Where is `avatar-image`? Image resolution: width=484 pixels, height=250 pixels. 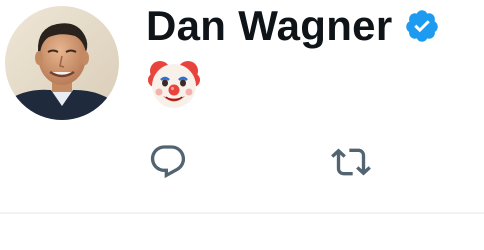
avatar-image is located at coordinates (62, 63).